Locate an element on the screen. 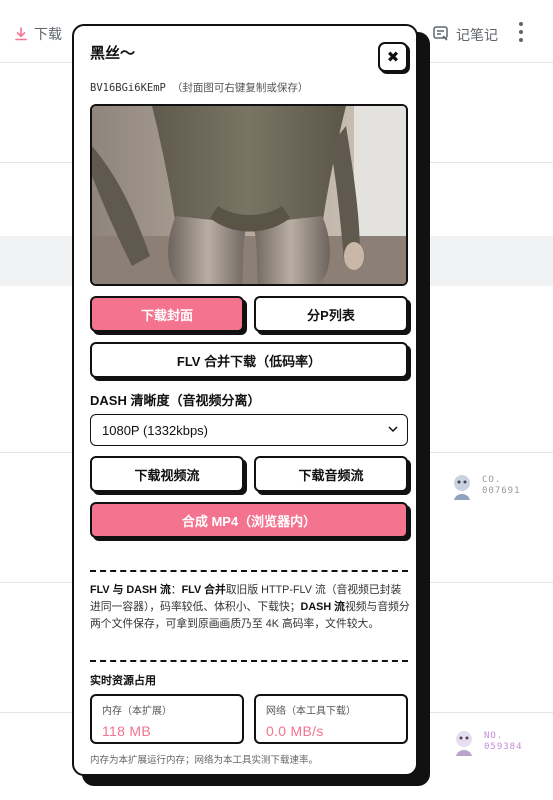 The image size is (553, 800). resources-footnote: 内存为本扩展运行内存；网络为本工具实测下载速率。 is located at coordinates (204, 760).